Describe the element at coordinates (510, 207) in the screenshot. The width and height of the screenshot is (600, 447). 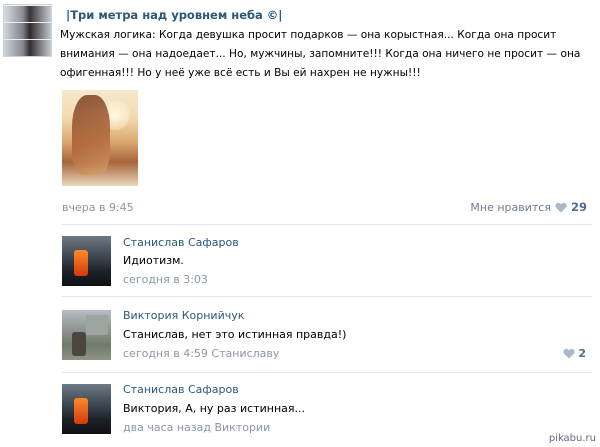
I see `like-label: Мне нравится` at that location.